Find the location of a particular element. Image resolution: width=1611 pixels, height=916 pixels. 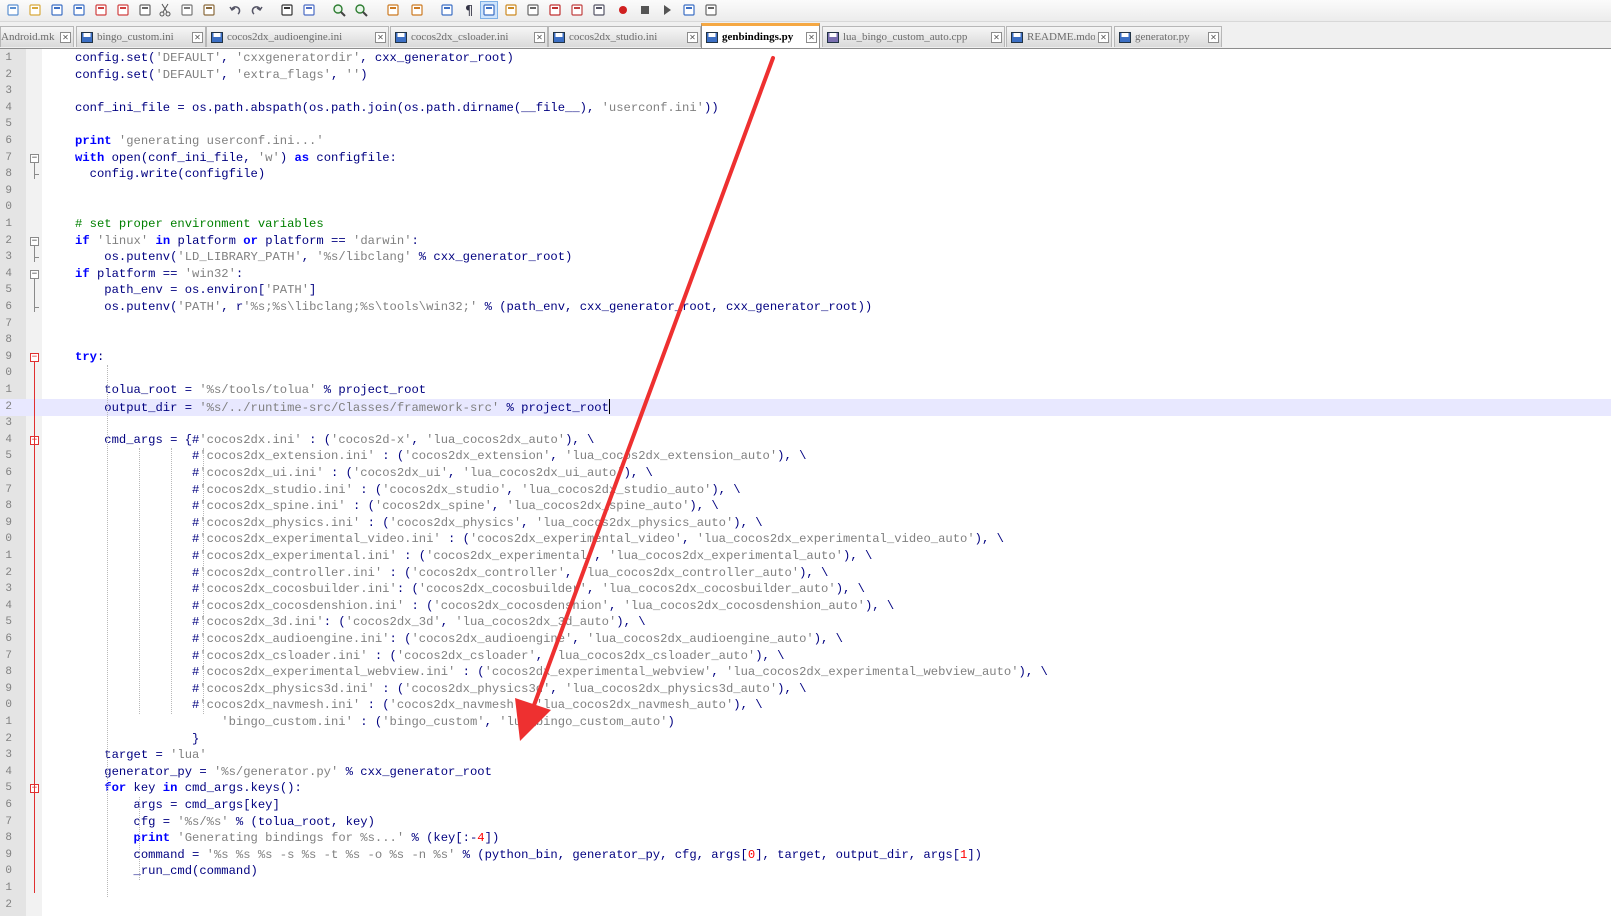

red-arrow-annotation is located at coordinates (645, 398).